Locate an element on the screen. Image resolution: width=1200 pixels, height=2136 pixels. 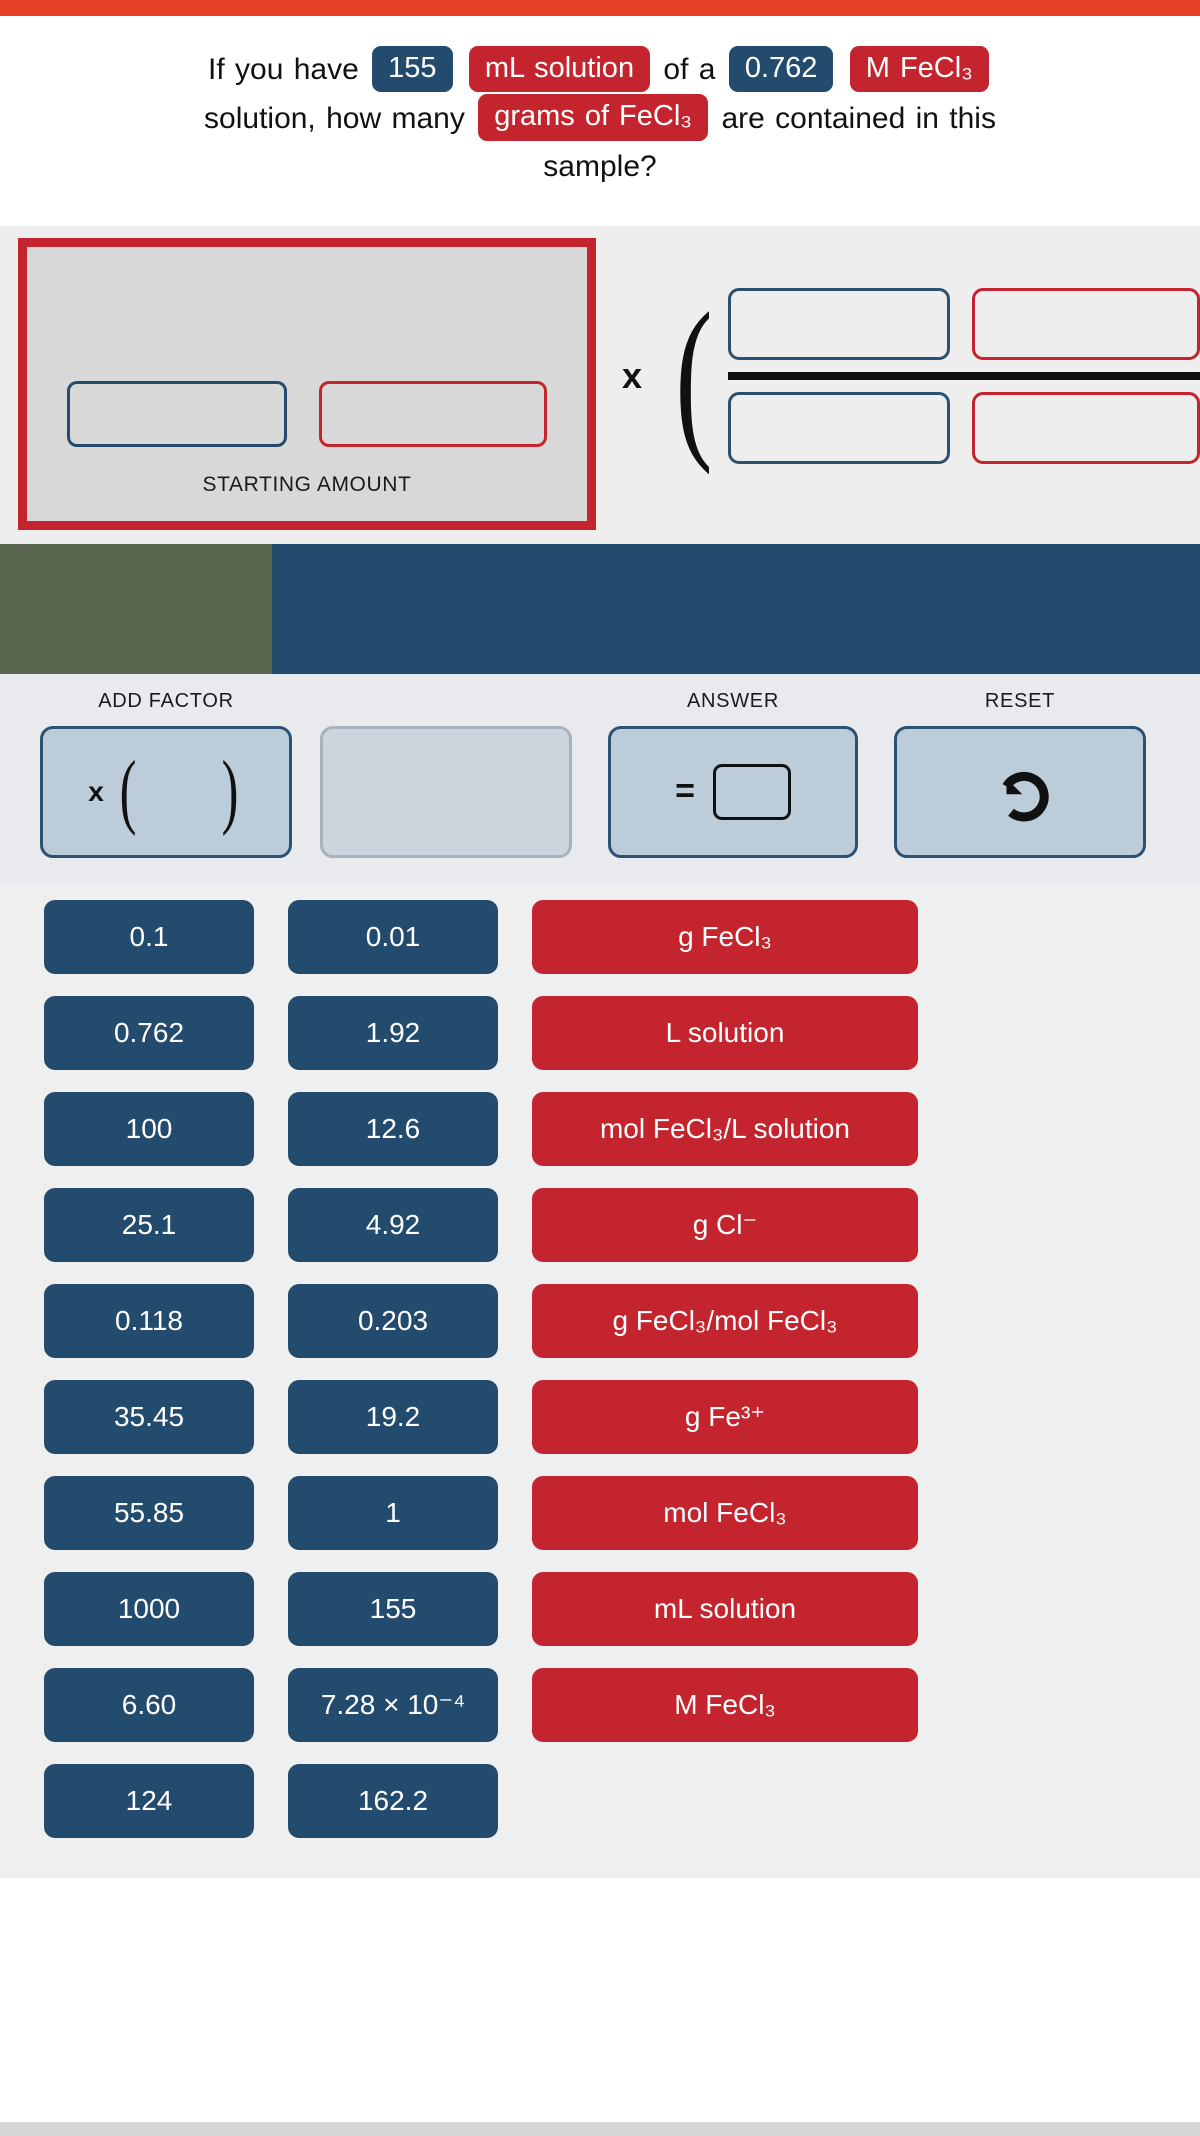
value-tile: 4.92 is located at coordinates (393, 1224).